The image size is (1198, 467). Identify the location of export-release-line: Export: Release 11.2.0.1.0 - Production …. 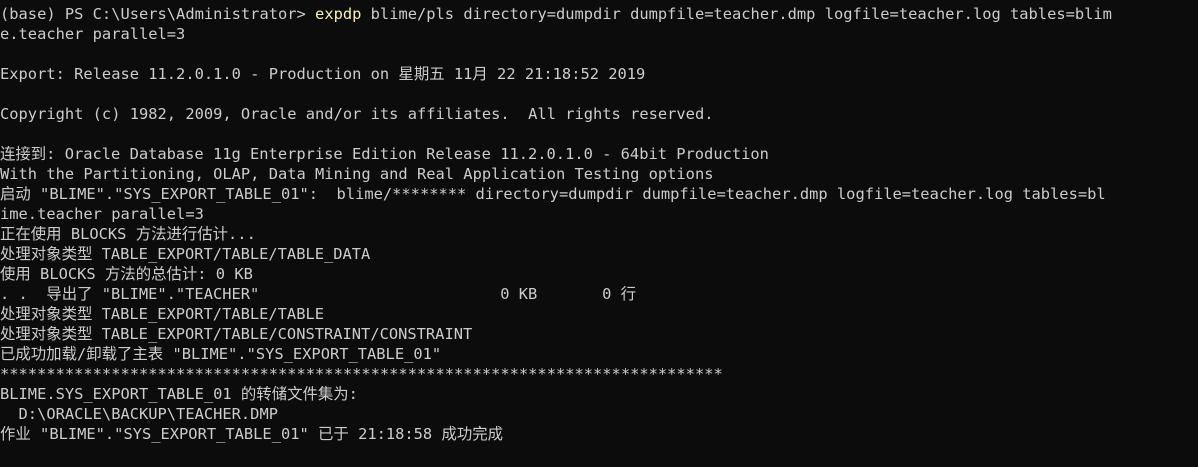
(323, 74).